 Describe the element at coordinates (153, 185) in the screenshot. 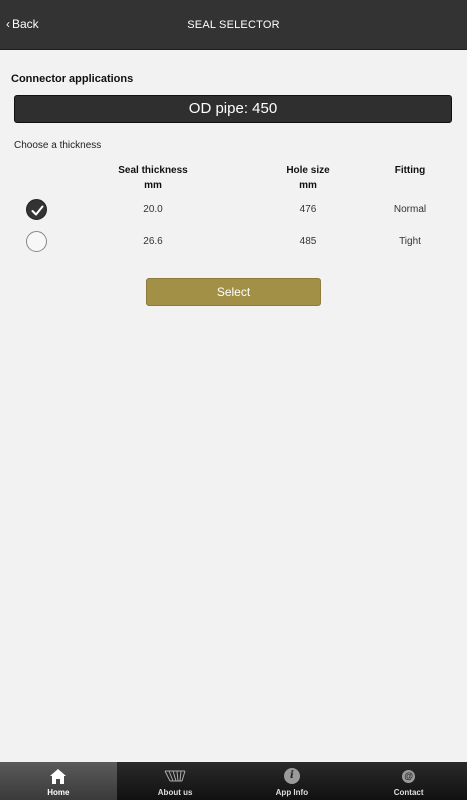

I see `seal-thickness-unit: mm` at that location.